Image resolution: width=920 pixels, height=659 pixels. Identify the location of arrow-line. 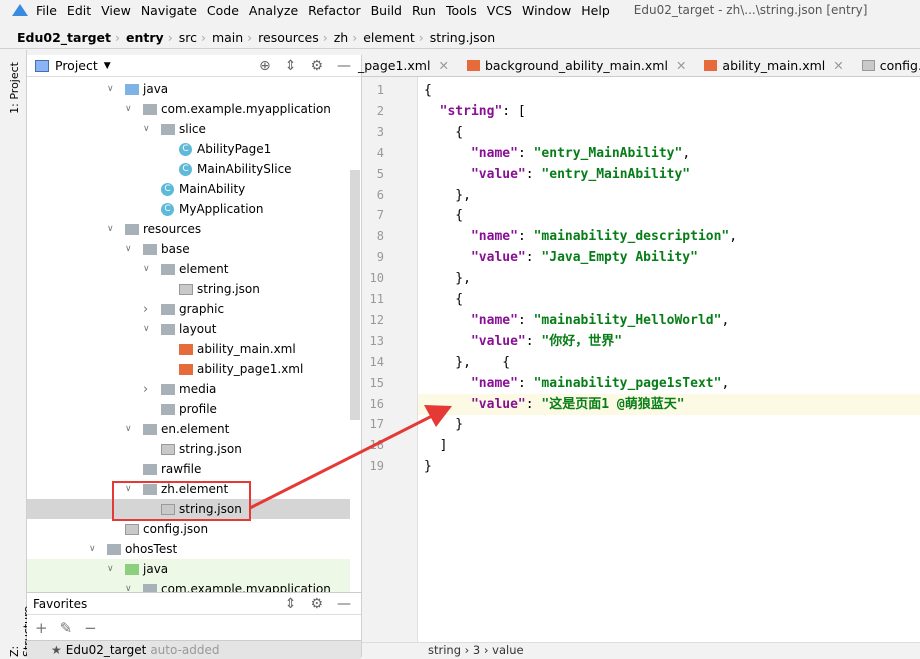
(341, 462).